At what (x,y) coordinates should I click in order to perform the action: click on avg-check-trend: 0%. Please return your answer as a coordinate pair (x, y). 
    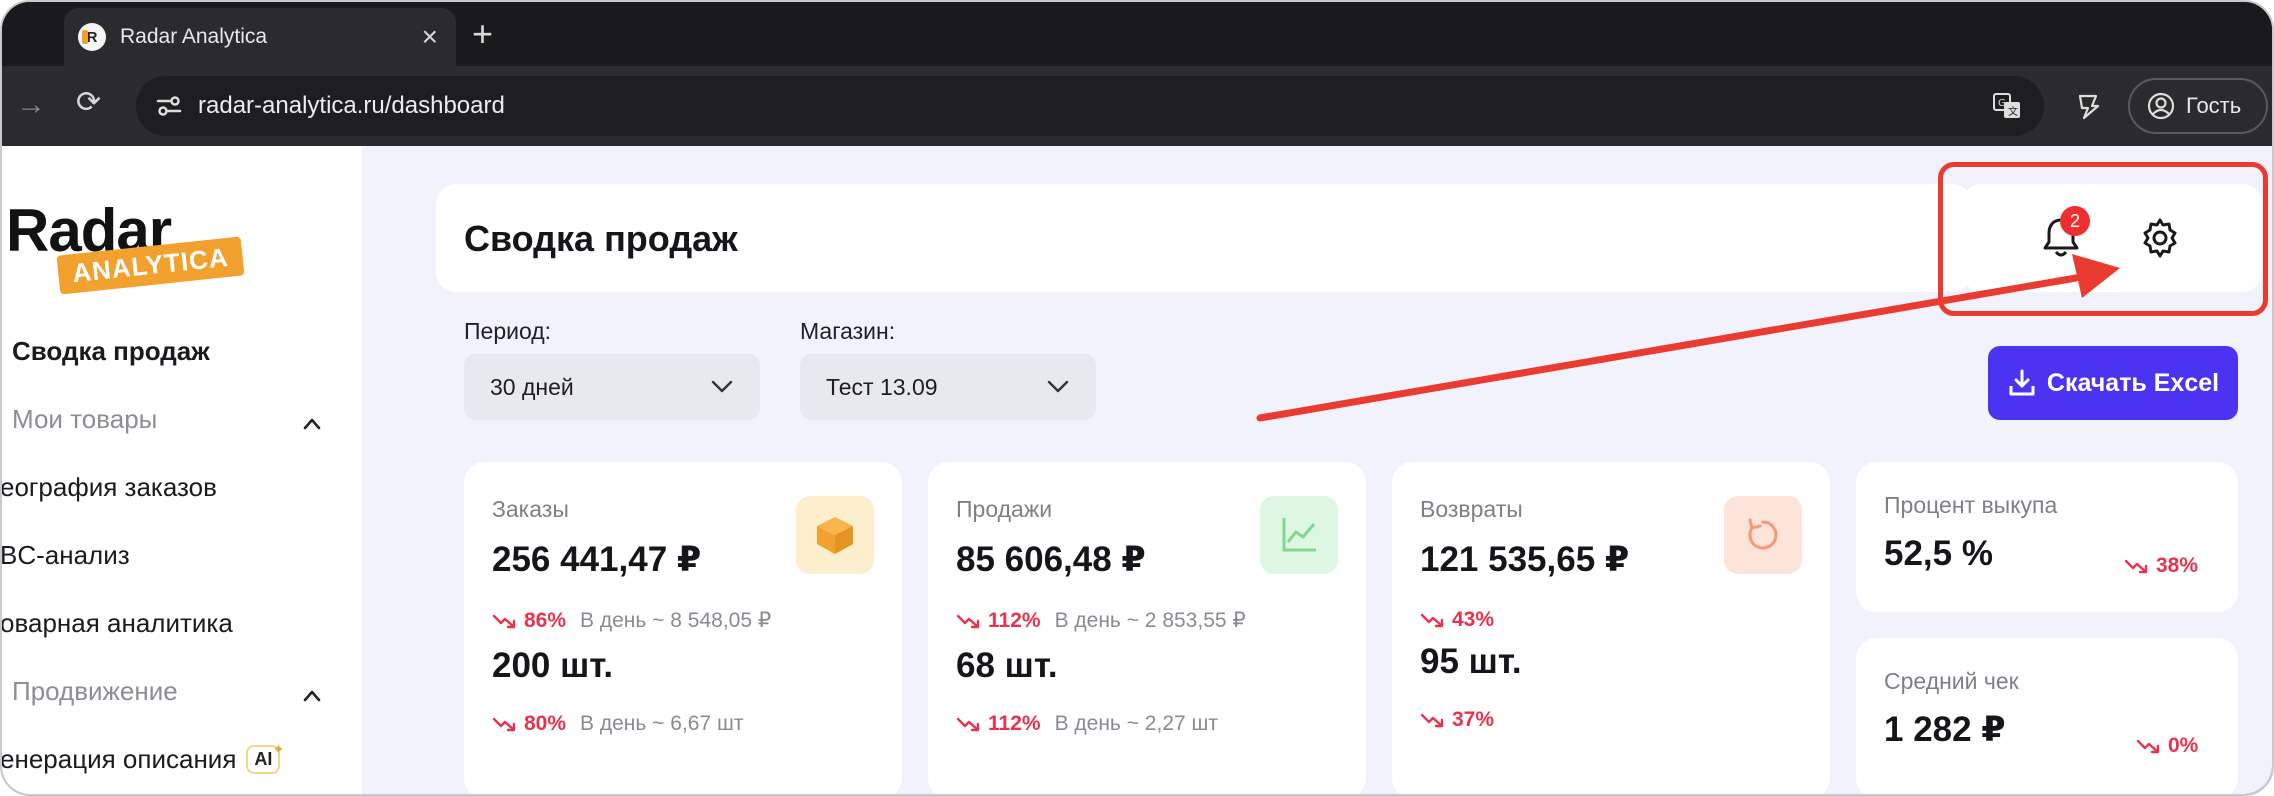
    Looking at the image, I should click on (2167, 746).